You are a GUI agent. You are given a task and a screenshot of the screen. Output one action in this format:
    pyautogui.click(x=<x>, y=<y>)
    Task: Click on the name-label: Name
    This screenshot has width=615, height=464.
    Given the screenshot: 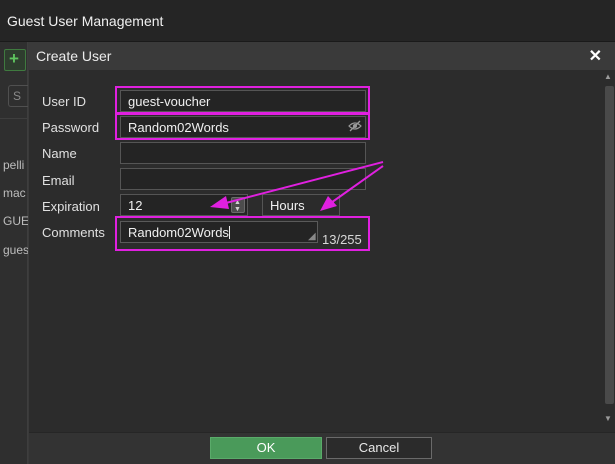 What is the action you would take?
    pyautogui.click(x=59, y=153)
    